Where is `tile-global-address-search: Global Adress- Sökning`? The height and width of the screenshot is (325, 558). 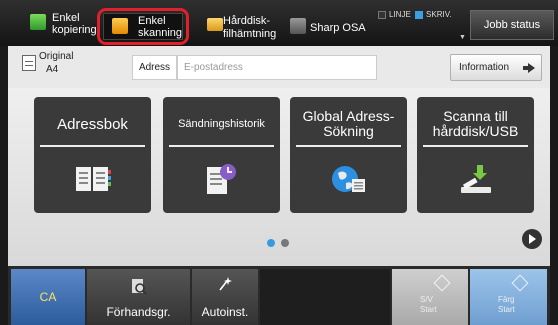 tile-global-address-search: Global Adress- Sökning is located at coordinates (348, 155).